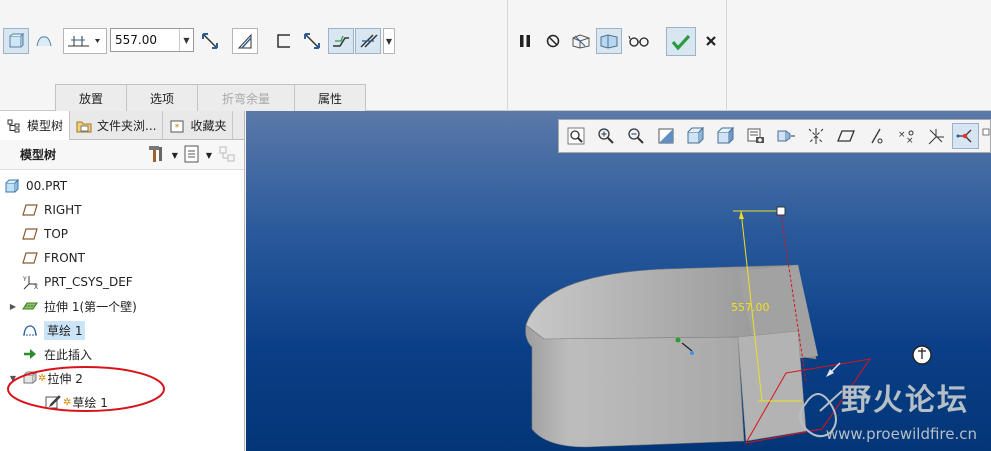  What do you see at coordinates (122, 330) in the screenshot?
I see `tree-node-sketch1: 草绘 1` at bounding box center [122, 330].